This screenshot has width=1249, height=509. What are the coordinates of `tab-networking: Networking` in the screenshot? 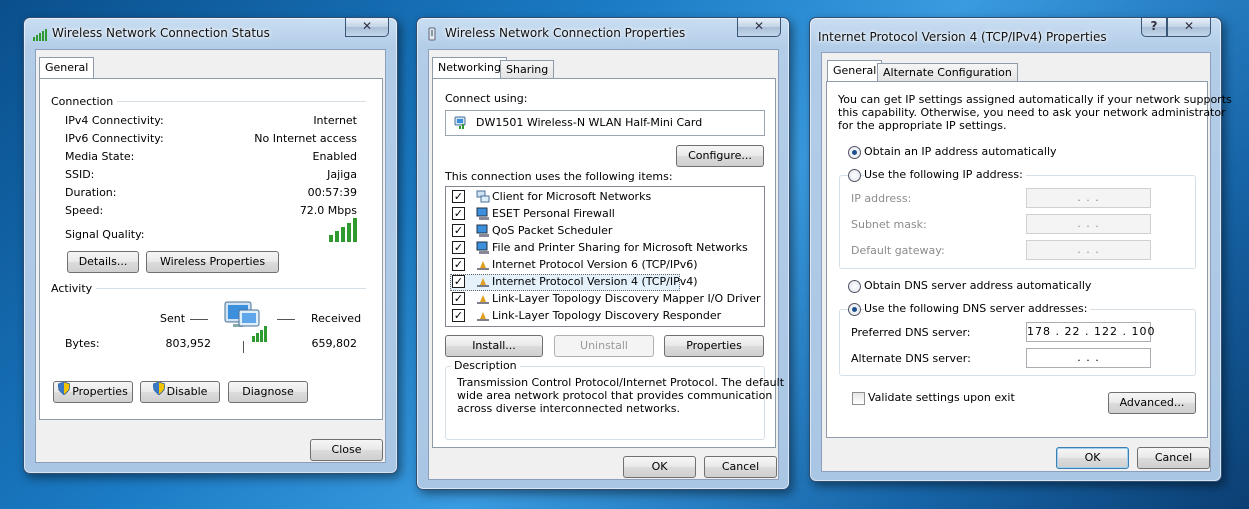 It's located at (469, 68).